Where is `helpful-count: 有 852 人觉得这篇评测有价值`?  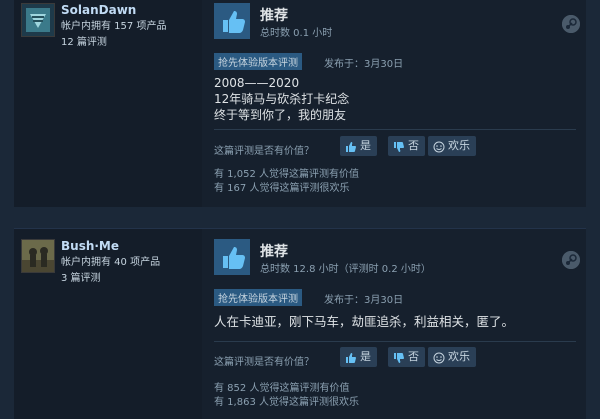
helpful-count: 有 852 人觉得这篇评测有价值 is located at coordinates (282, 388).